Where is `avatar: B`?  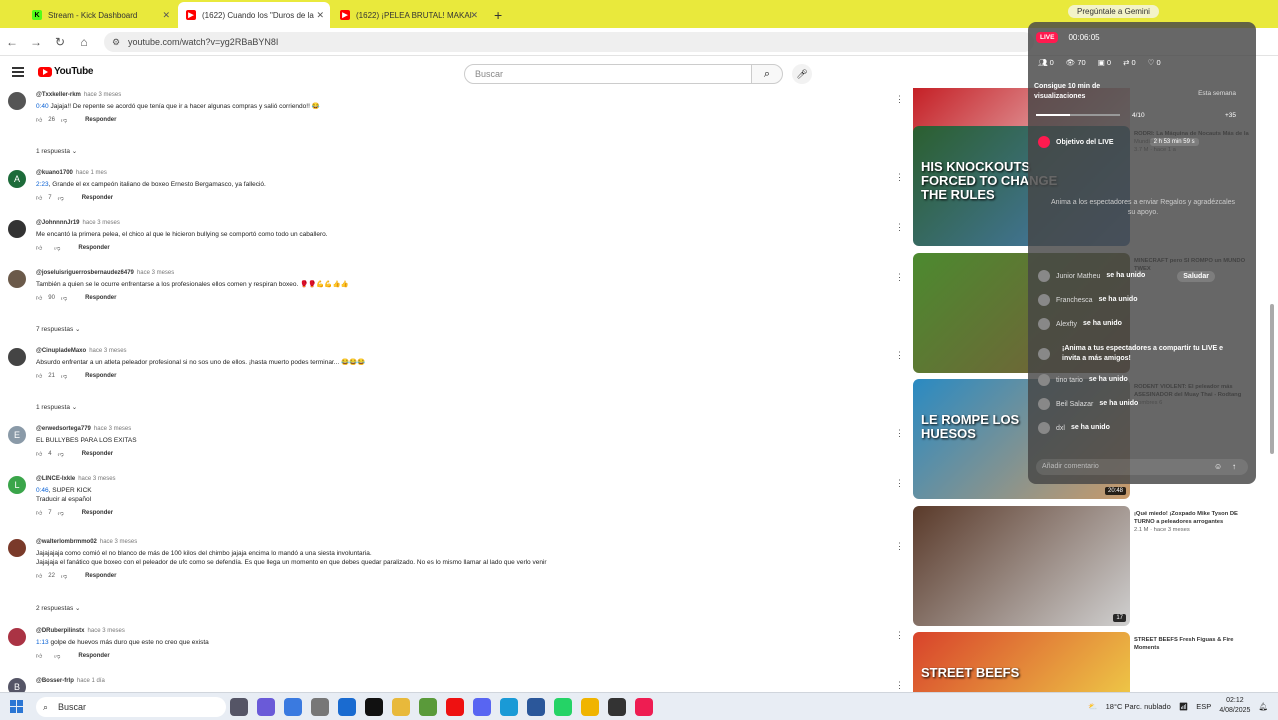
avatar: B is located at coordinates (17, 685).